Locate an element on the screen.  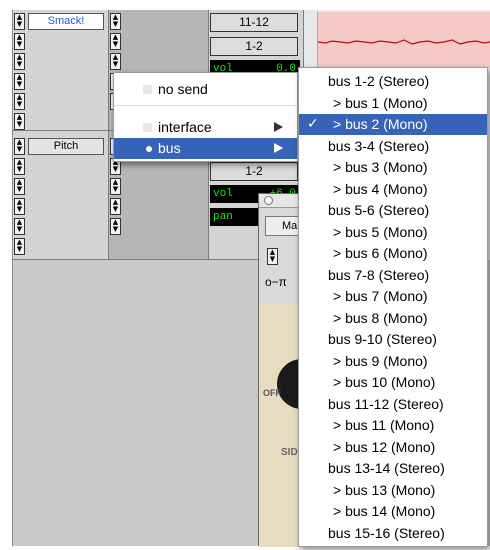
bus-menu-item: > bus 11 (Mono) is located at coordinates (393, 425).